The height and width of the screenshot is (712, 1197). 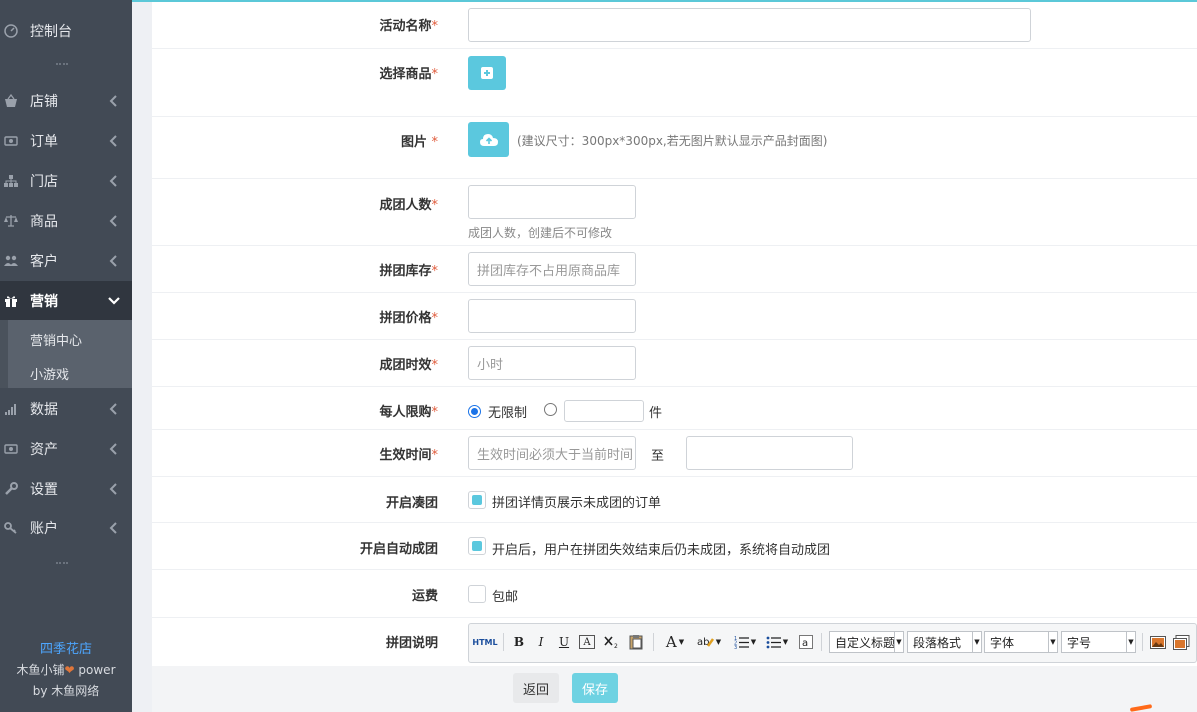 What do you see at coordinates (552, 202) in the screenshot?
I see `group-size-input` at bounding box center [552, 202].